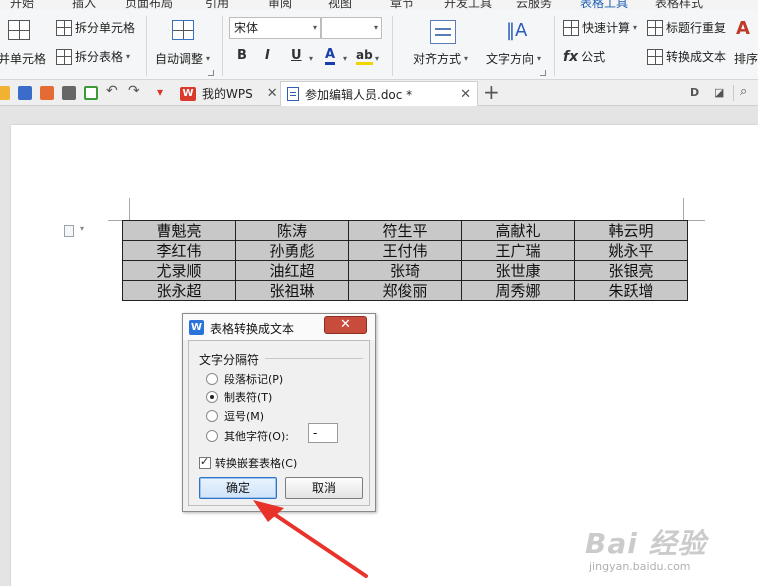 Image resolution: width=758 pixels, height=586 pixels. Describe the element at coordinates (69, 231) in the screenshot. I see `paragraph-handle-icon` at that location.